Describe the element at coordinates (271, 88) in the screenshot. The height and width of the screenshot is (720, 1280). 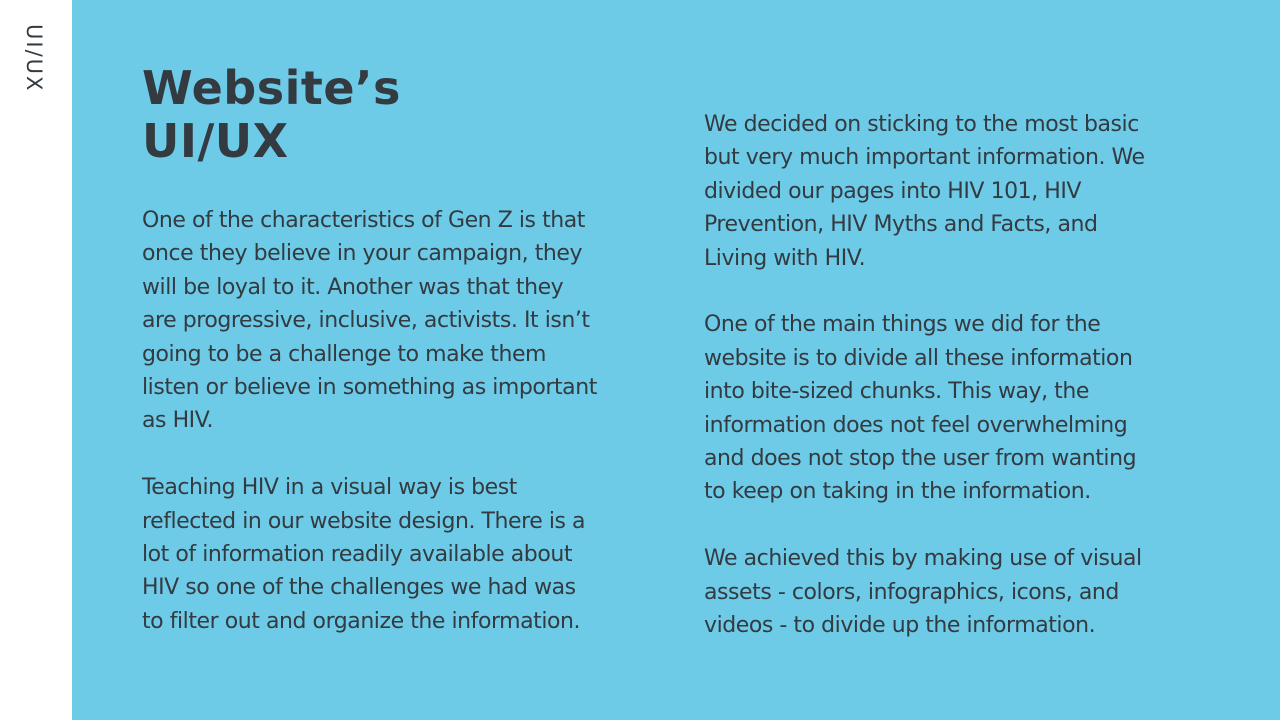
I see `page-title-line-1: Website’s` at that location.